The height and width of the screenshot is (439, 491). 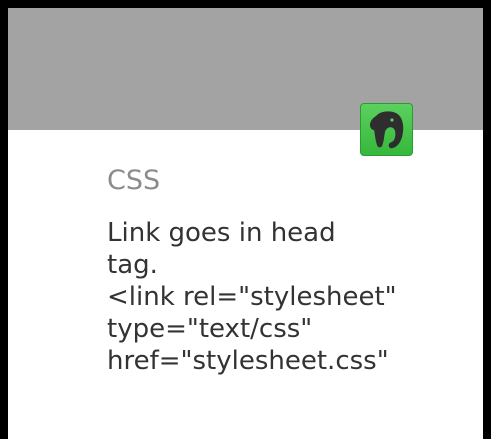 I want to click on note-title: CSS, so click(x=134, y=180).